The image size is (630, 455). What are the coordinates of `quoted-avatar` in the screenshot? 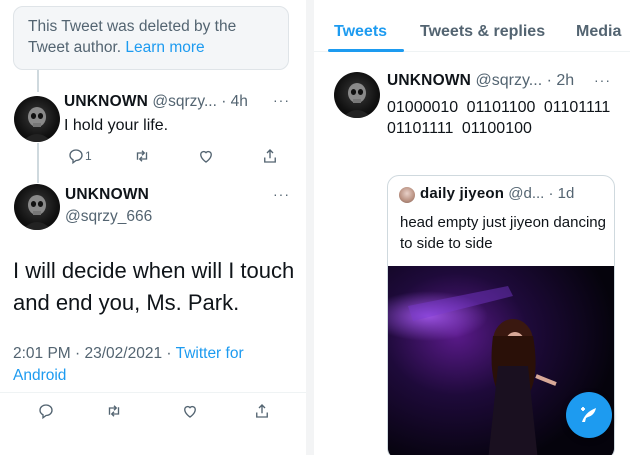 It's located at (407, 195).